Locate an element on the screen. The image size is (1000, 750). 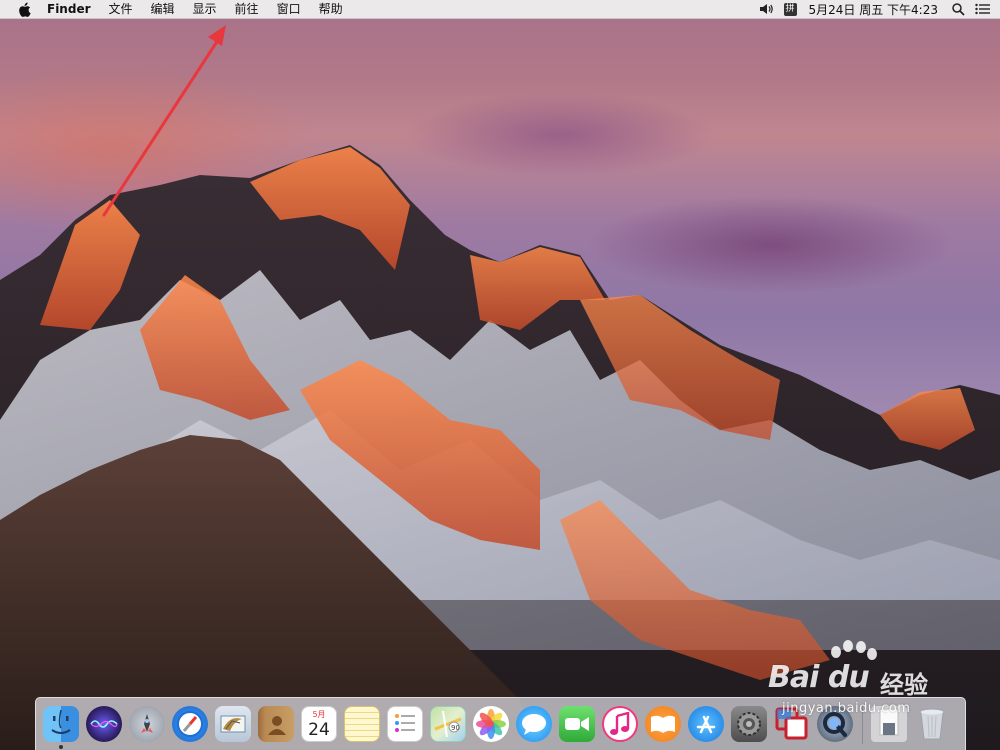
maps-icon: 90 is located at coordinates (448, 724).